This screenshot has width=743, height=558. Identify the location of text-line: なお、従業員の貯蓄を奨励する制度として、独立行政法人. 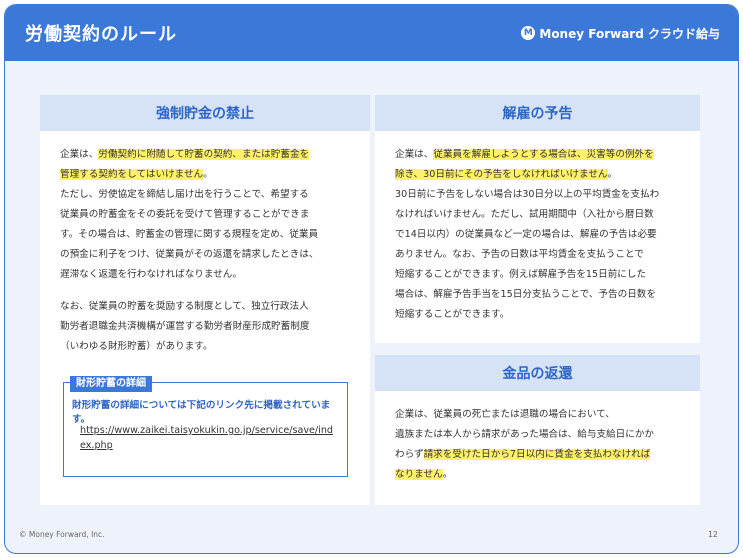
(184, 306).